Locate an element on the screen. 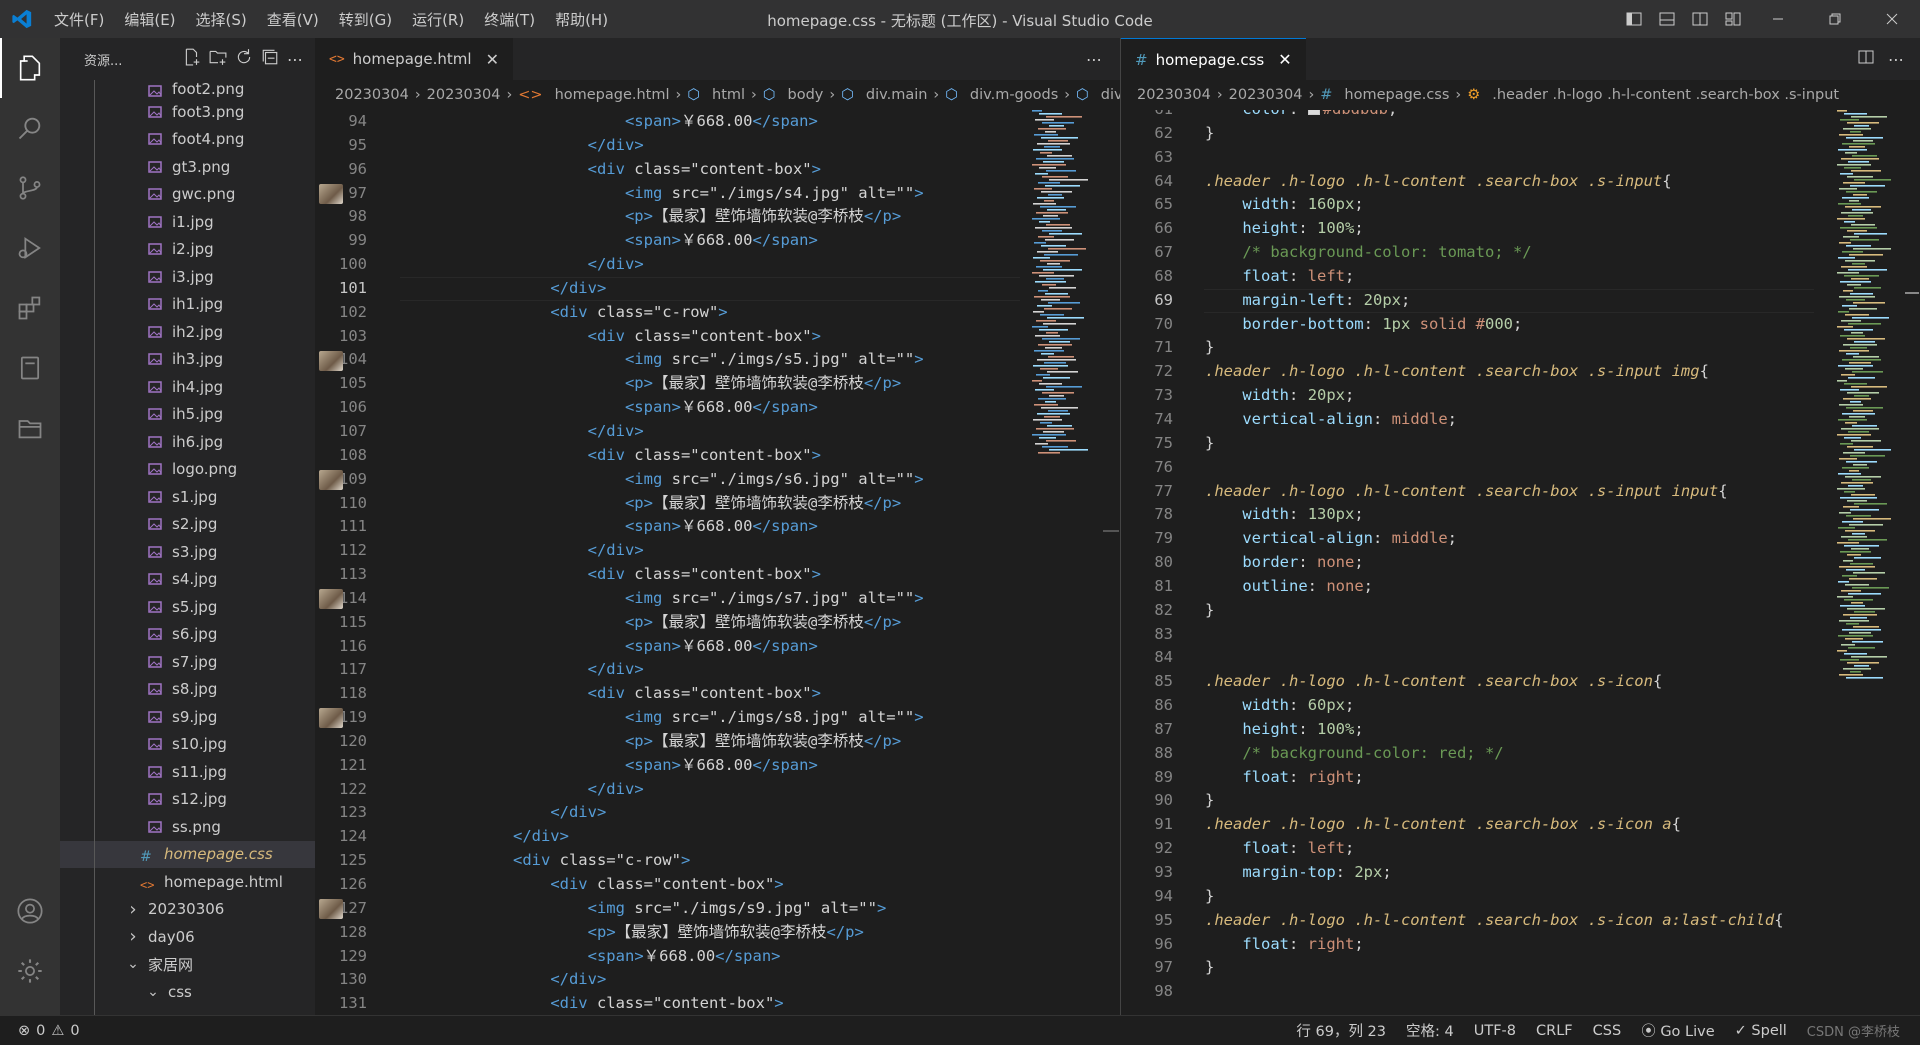  toggle-panel-icon is located at coordinates (1666, 19).